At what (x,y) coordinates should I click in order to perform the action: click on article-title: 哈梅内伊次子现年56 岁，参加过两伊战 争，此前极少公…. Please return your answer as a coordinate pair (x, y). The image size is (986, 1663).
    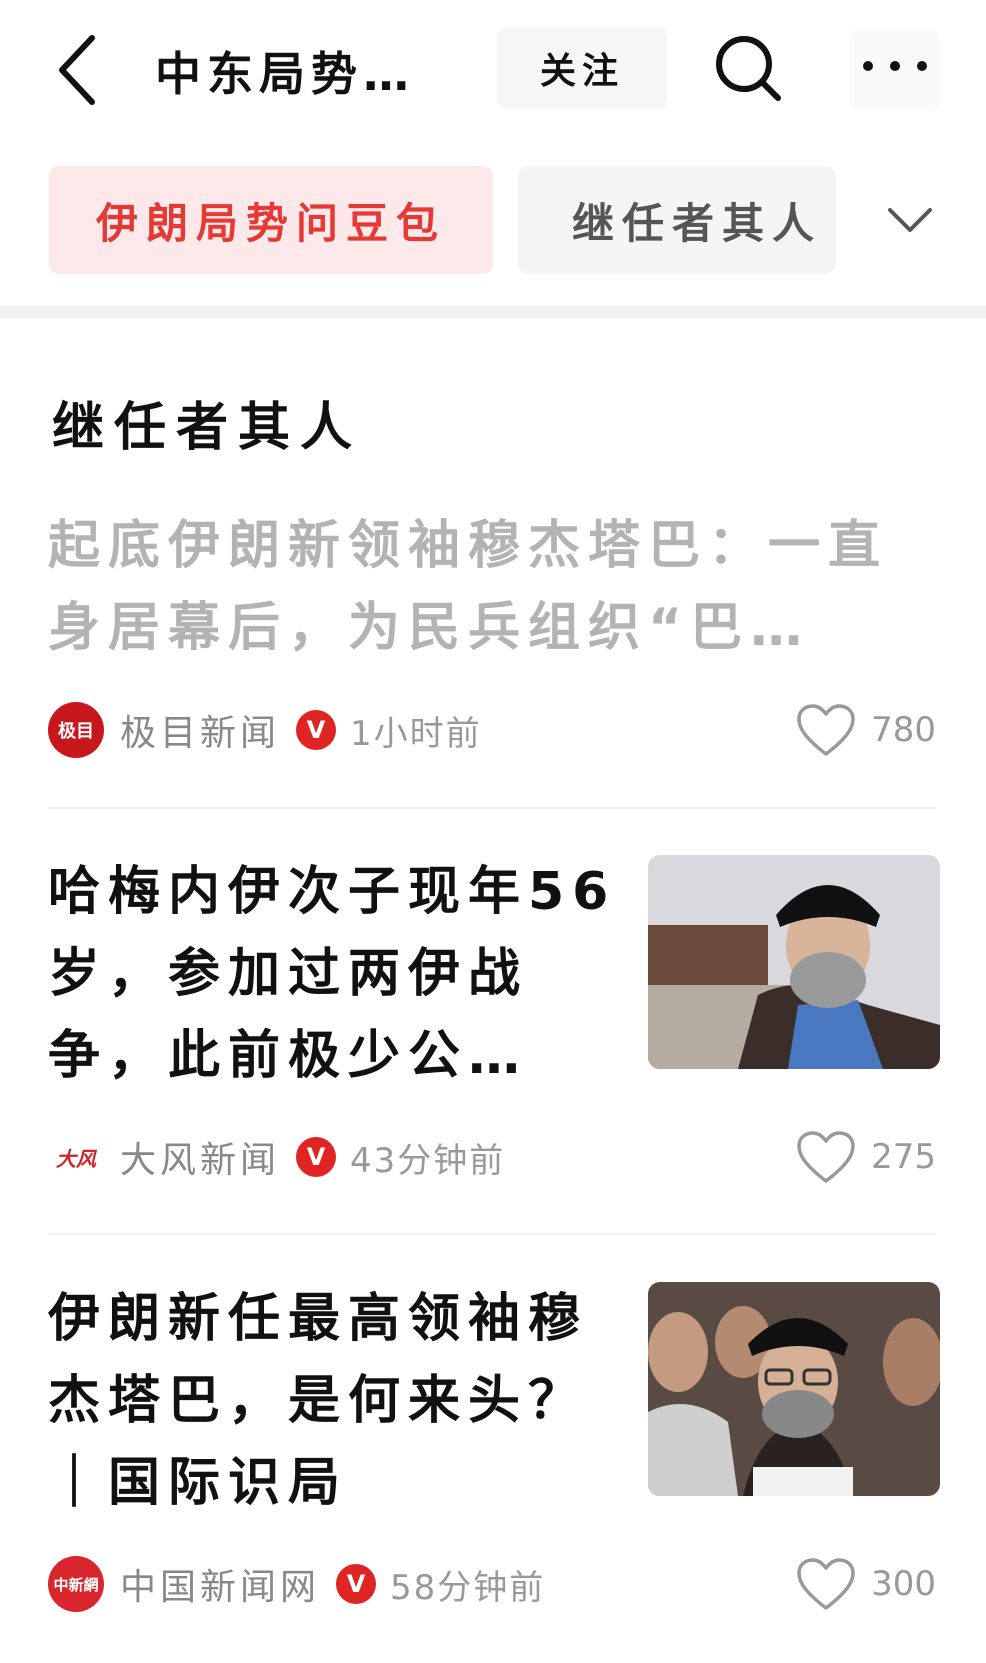
    Looking at the image, I should click on (338, 974).